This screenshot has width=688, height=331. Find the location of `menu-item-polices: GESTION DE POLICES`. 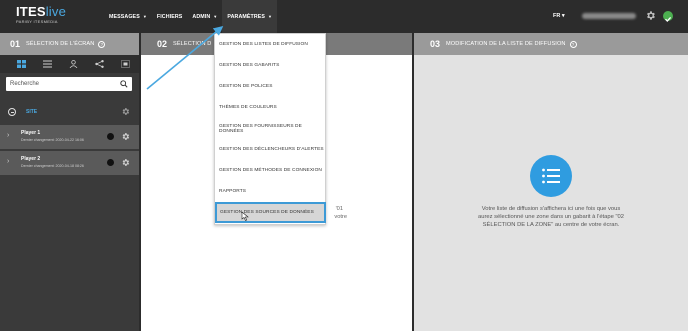

menu-item-polices: GESTION DE POLICES is located at coordinates (270, 86).